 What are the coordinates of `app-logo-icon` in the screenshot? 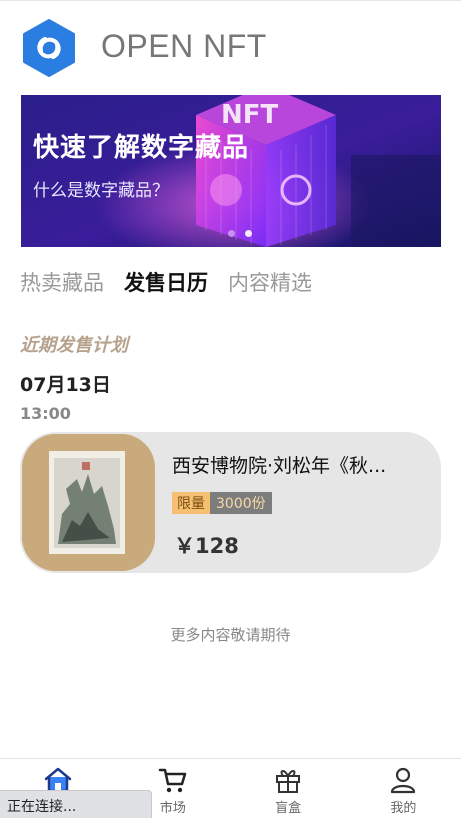 It's located at (49, 48).